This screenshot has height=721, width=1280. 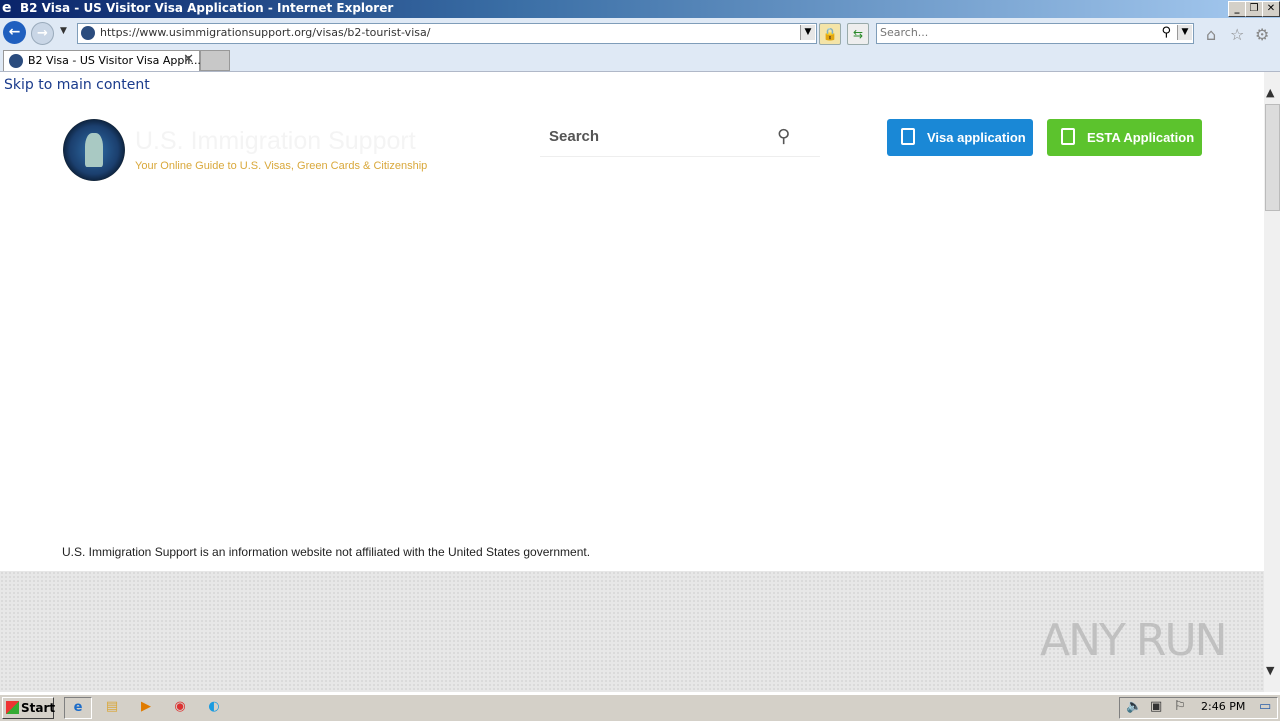 What do you see at coordinates (1015, 32) in the screenshot?
I see `browser-search-input` at bounding box center [1015, 32].